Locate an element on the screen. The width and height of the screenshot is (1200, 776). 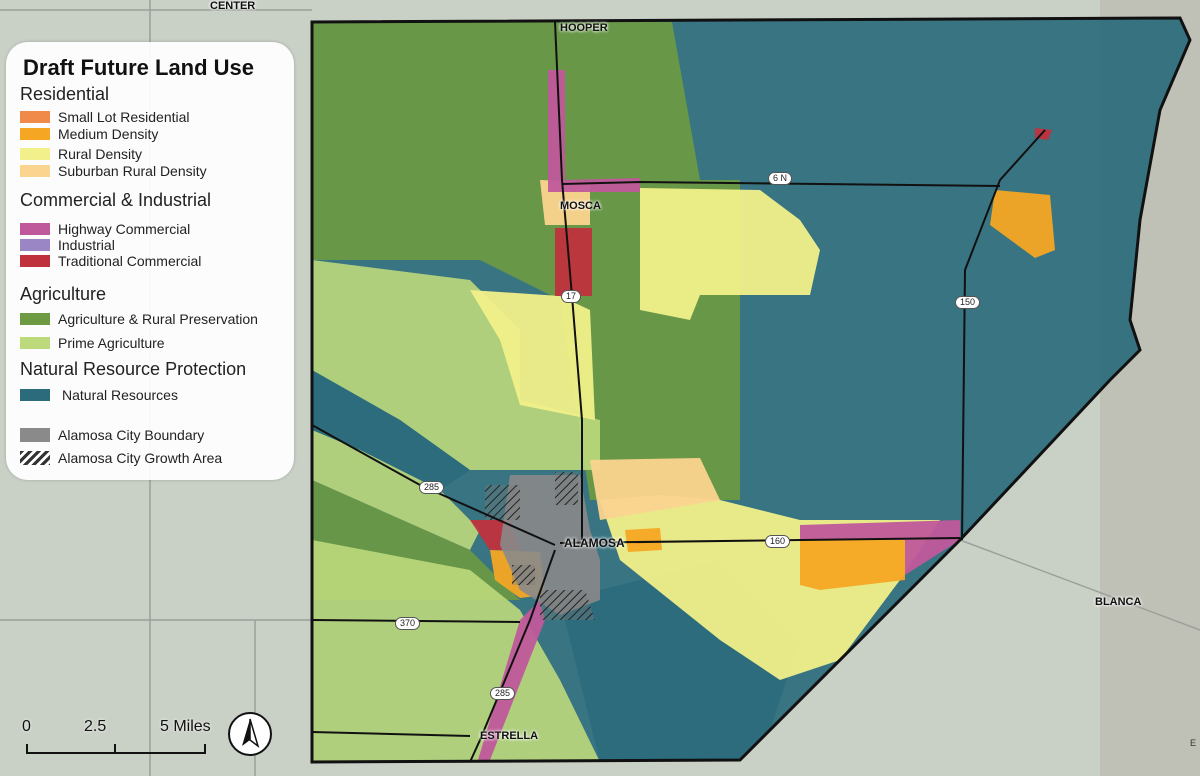
legend-item-rural-density: Rural Density is located at coordinates (81, 154).